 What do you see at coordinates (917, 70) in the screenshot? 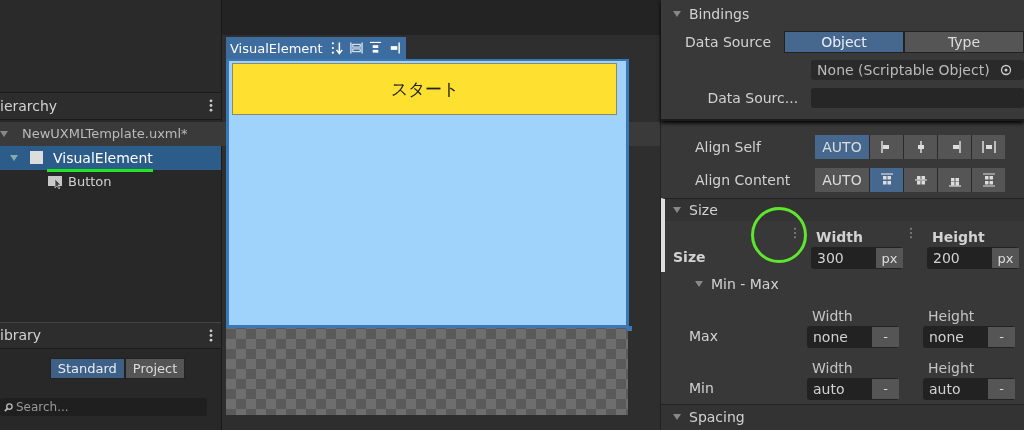
I see `object-field: None (Scriptable Object)` at bounding box center [917, 70].